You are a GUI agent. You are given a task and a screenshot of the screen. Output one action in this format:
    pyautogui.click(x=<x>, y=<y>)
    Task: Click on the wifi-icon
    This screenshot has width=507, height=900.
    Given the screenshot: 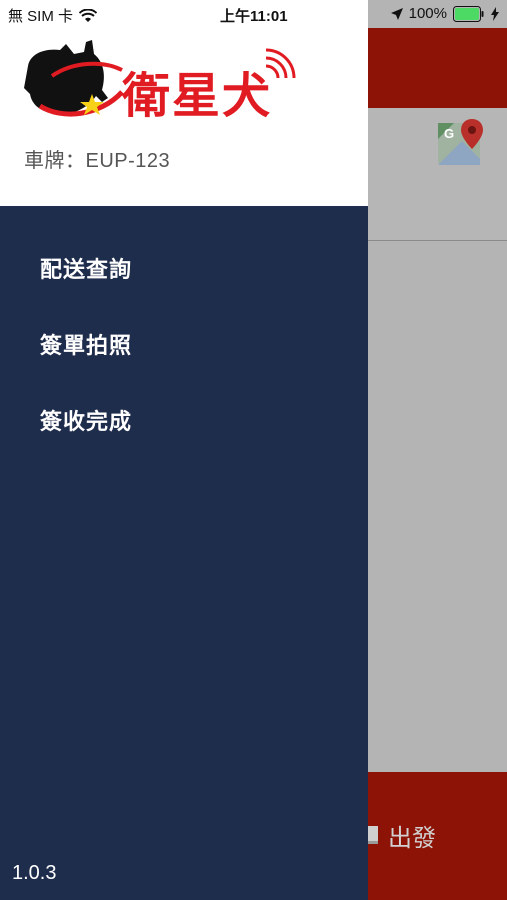 What is the action you would take?
    pyautogui.click(x=88, y=15)
    